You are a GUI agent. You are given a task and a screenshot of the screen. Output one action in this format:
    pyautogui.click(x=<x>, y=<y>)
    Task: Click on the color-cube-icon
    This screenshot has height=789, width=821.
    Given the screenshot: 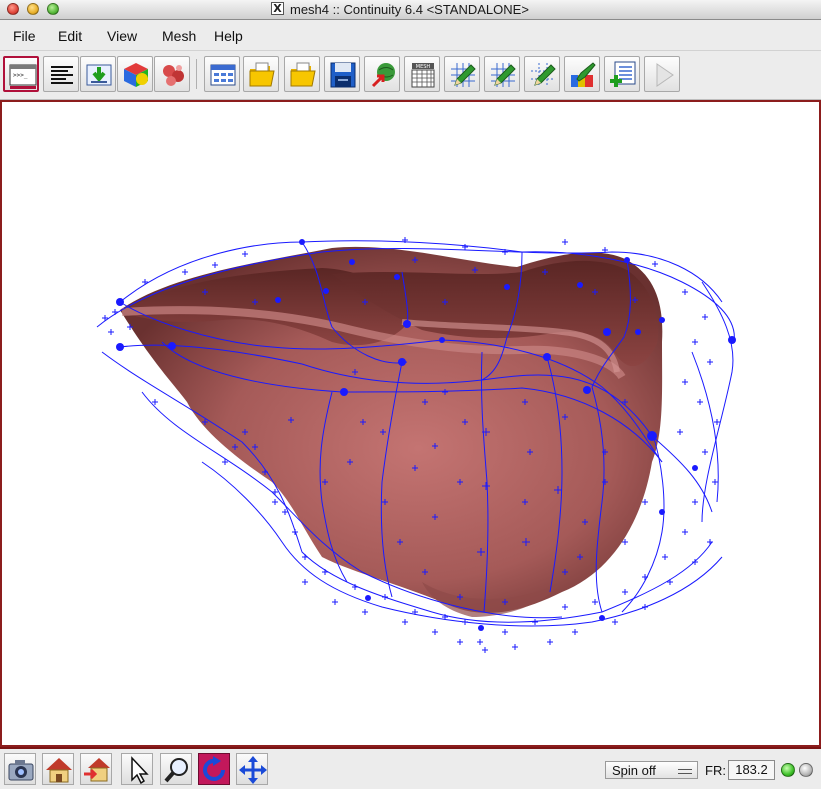 What is the action you would take?
    pyautogui.click(x=136, y=75)
    